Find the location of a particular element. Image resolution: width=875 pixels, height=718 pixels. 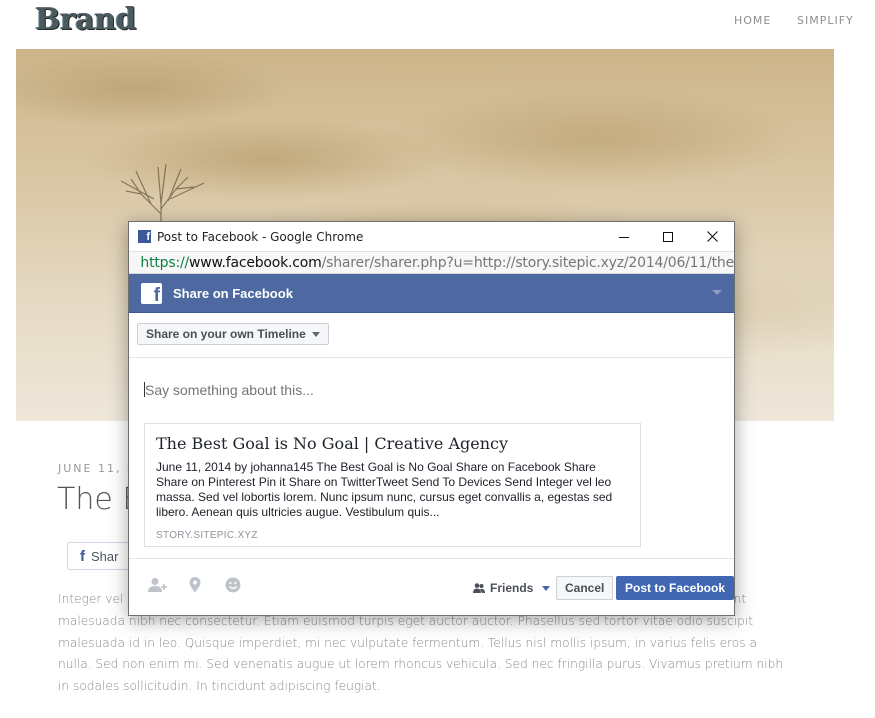

share-button-label: Shar is located at coordinates (105, 556).